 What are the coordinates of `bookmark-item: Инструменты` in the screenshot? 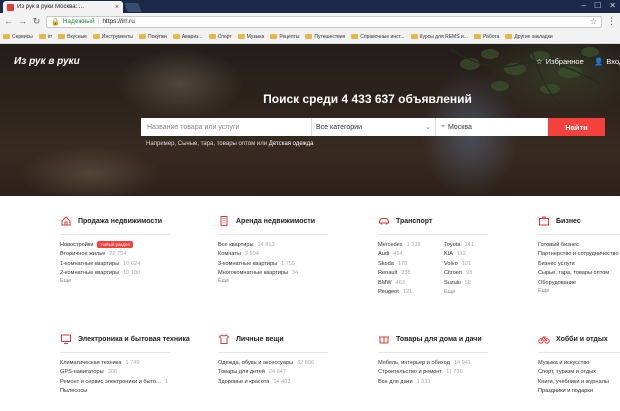 It's located at (112, 37).